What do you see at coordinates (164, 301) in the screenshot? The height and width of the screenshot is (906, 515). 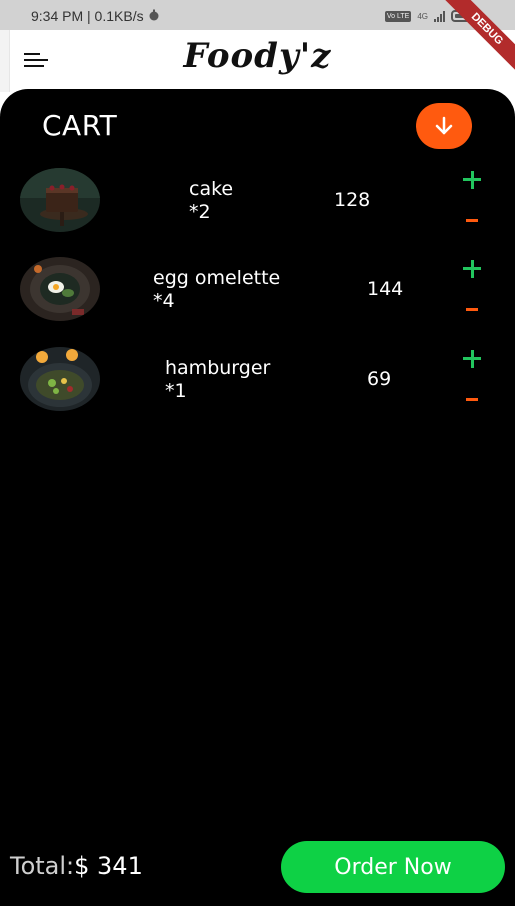 I see `item-quantity: *4` at bounding box center [164, 301].